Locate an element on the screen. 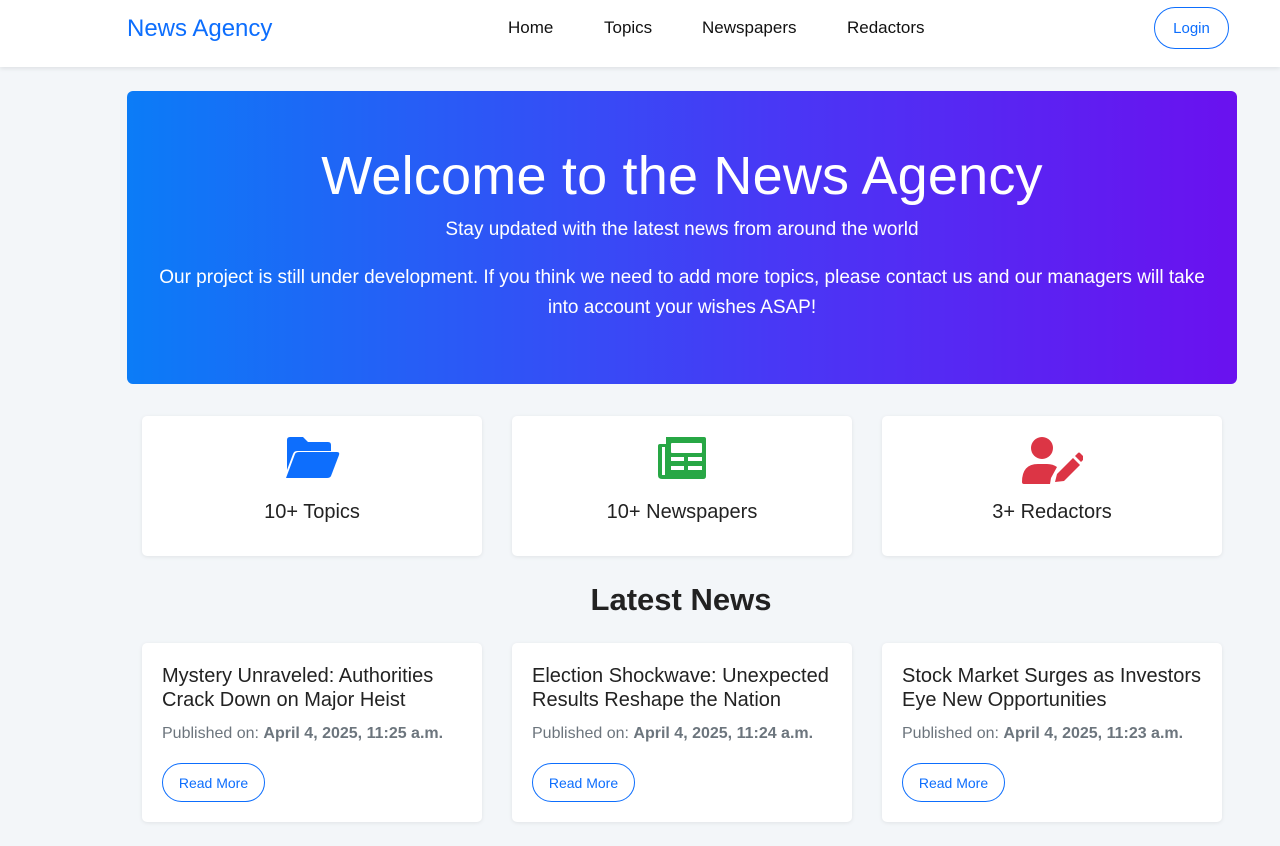 This screenshot has height=846, width=1280. news-published: Published on: April 4, 2025, 11:24 a.m. is located at coordinates (687, 734).